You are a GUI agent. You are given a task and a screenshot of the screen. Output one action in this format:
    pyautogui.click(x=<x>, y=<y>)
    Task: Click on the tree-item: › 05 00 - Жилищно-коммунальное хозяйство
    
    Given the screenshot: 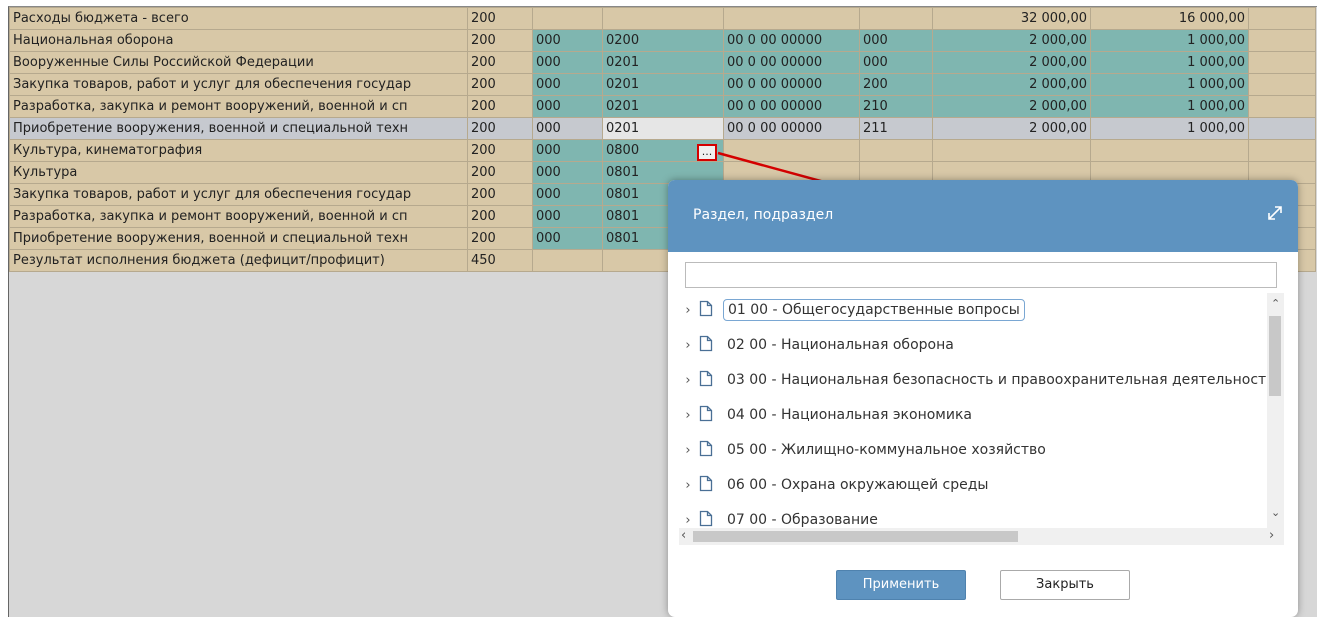 What is the action you would take?
    pyautogui.click(x=865, y=450)
    